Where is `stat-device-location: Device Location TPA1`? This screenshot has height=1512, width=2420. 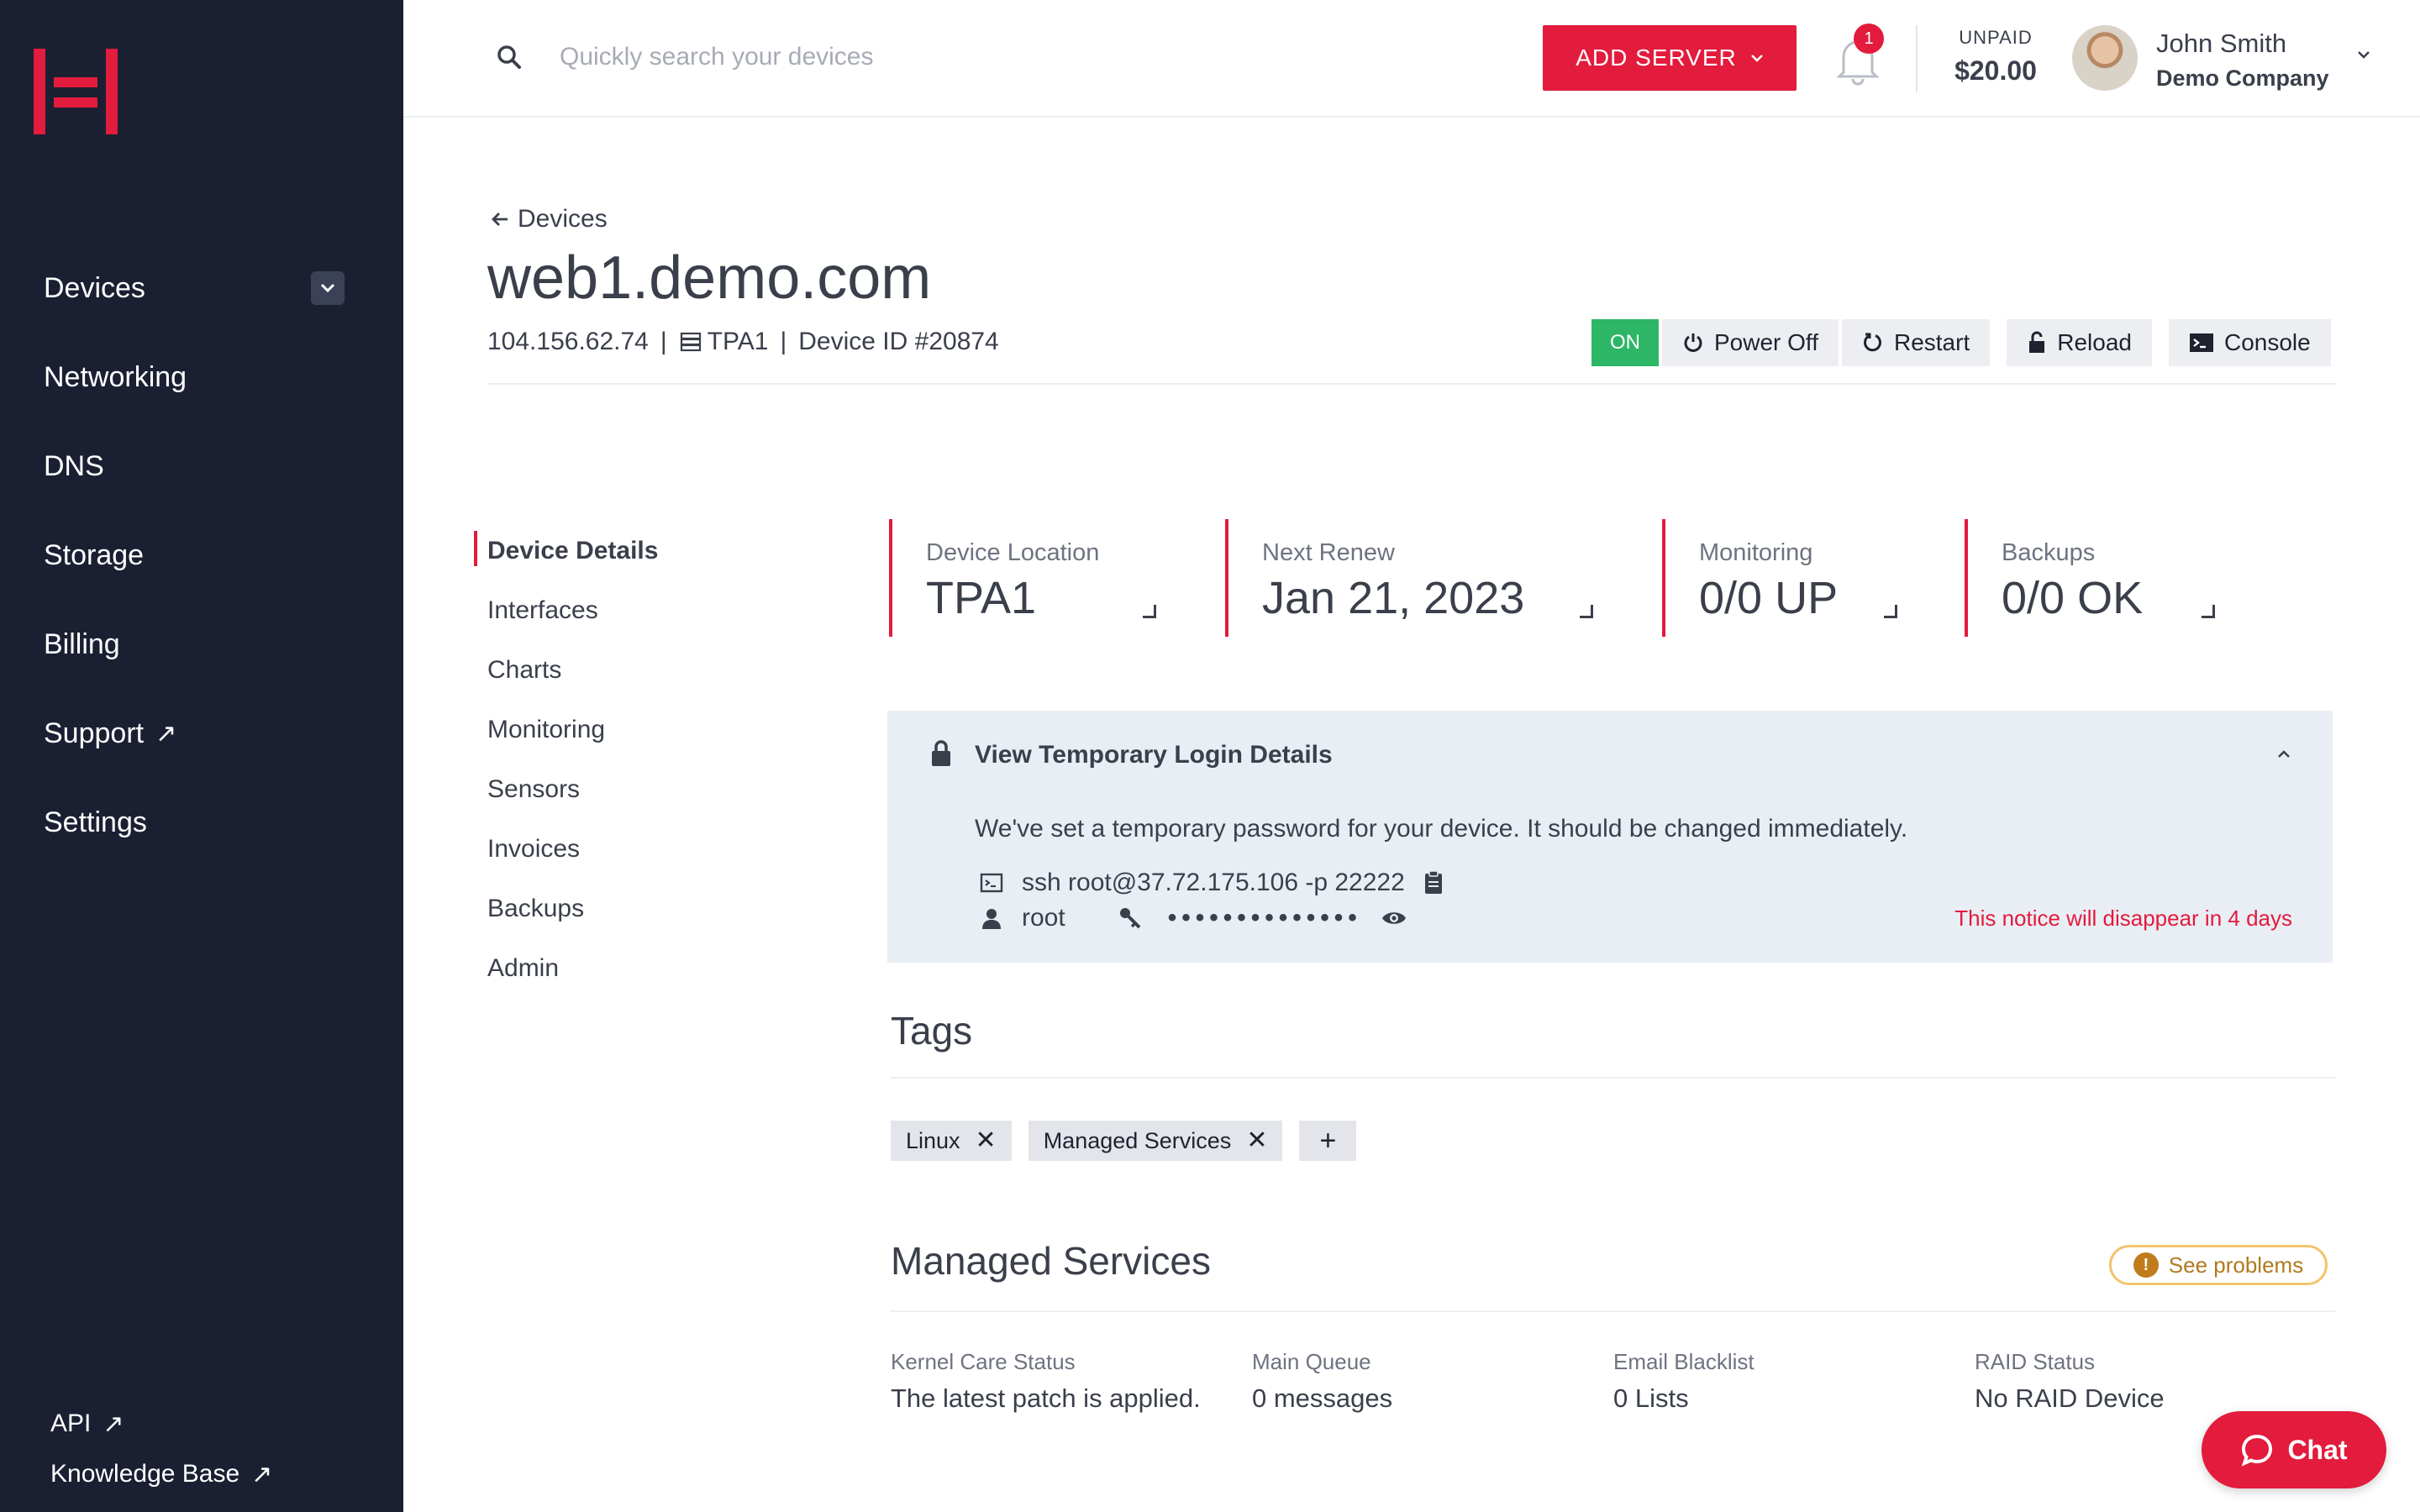
stat-device-location: Device Location TPA1 is located at coordinates (1027, 578).